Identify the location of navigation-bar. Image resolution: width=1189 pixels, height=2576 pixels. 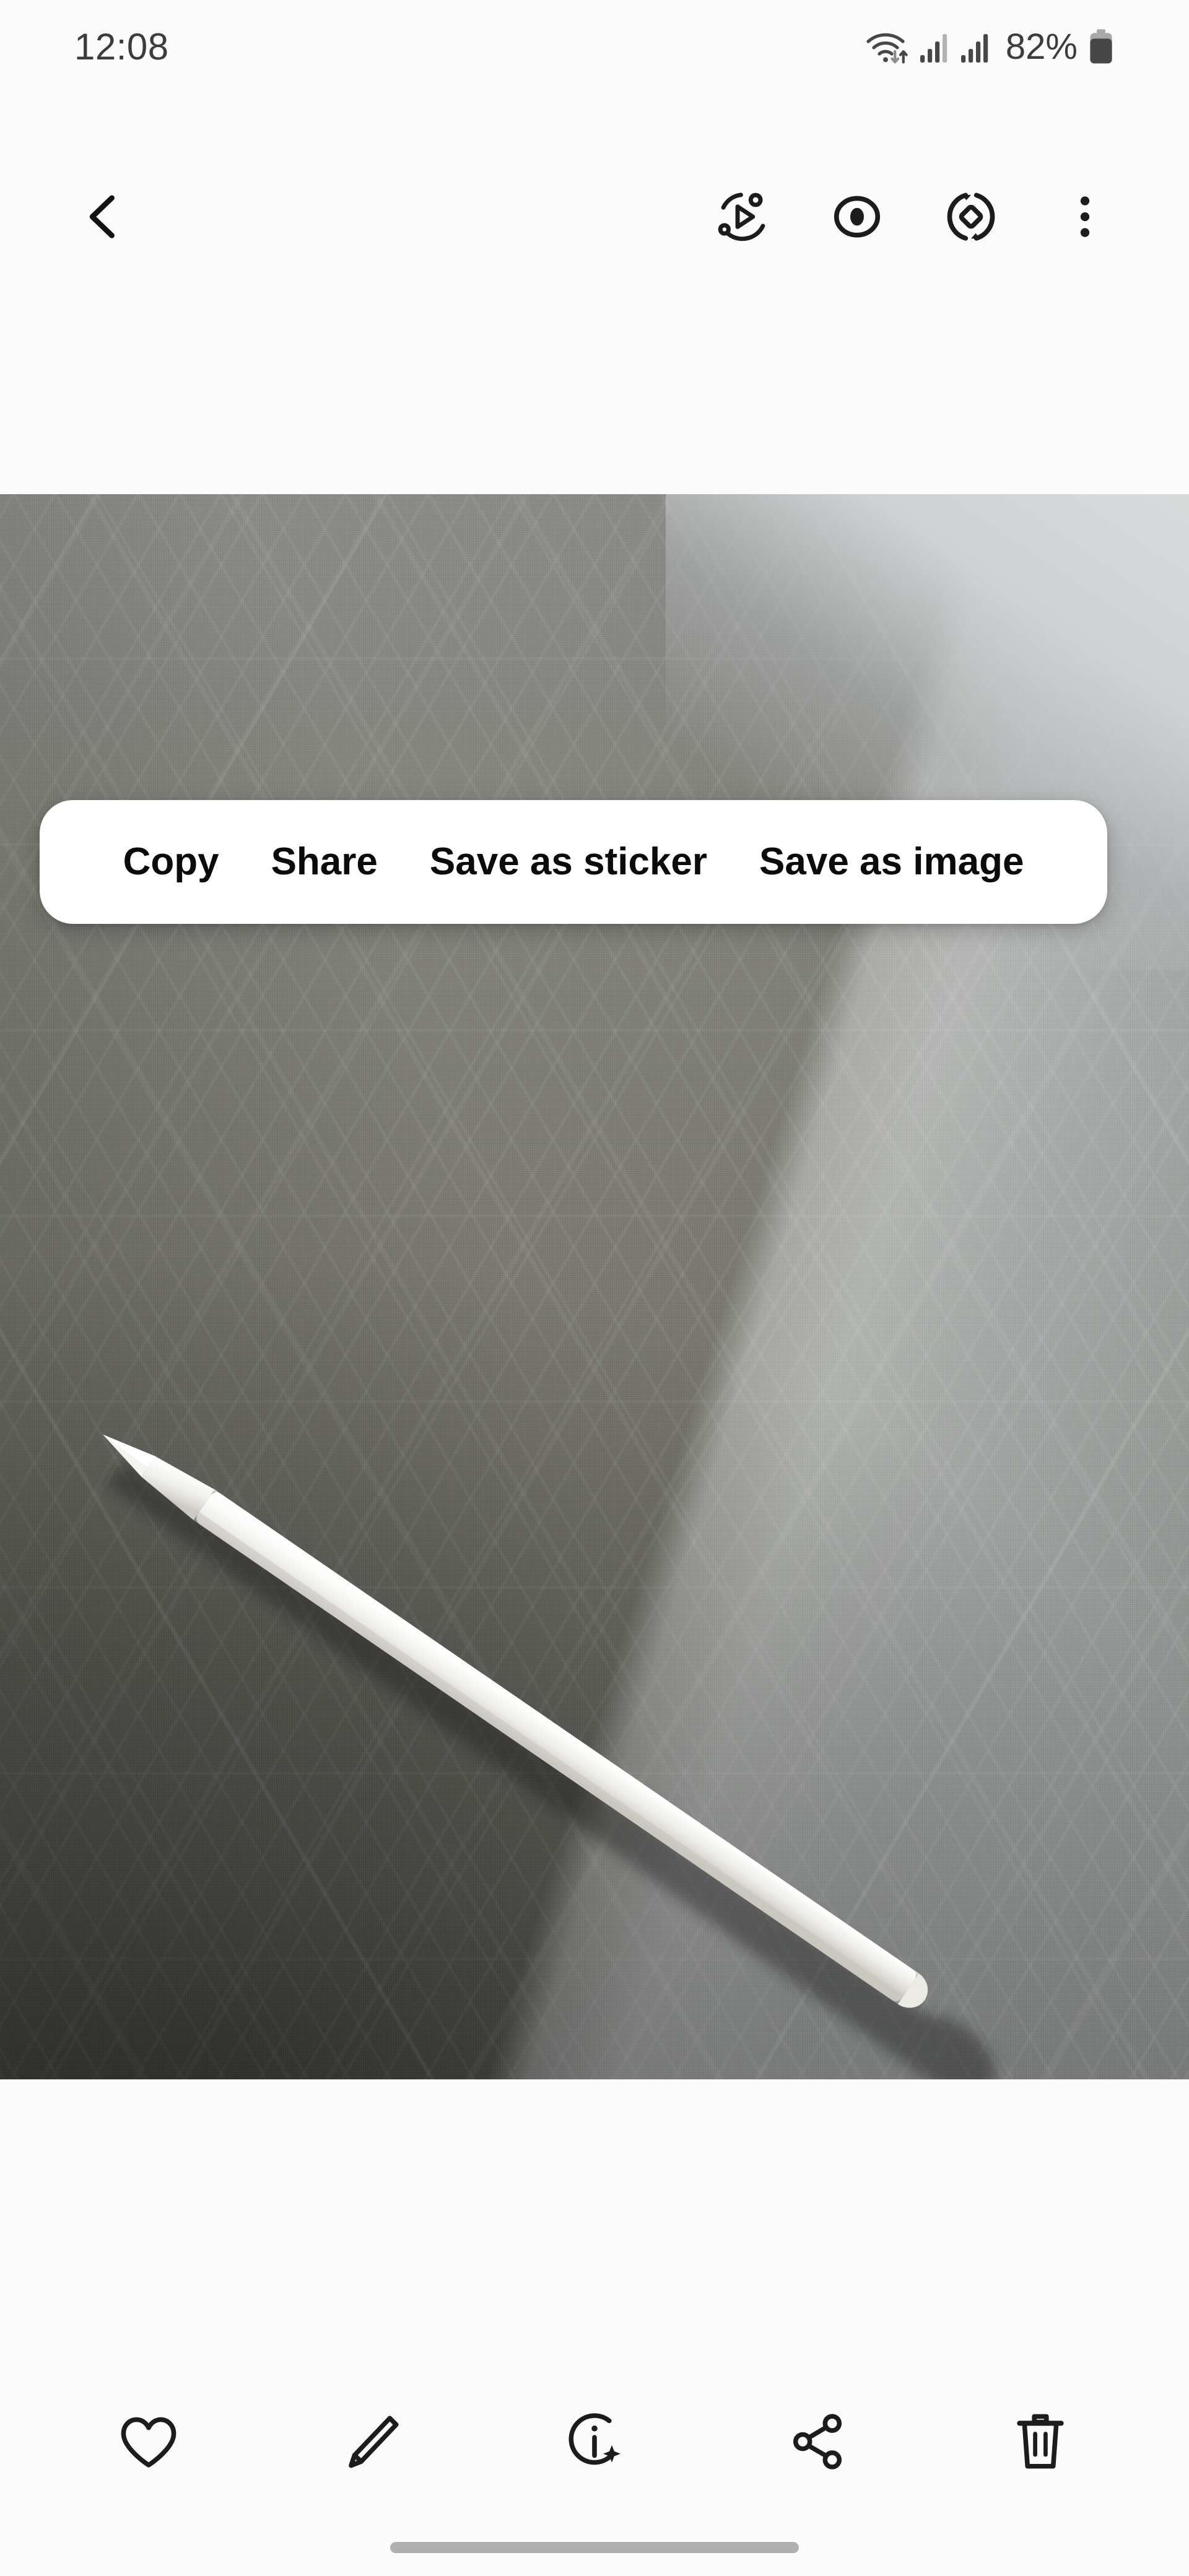
(594, 2547).